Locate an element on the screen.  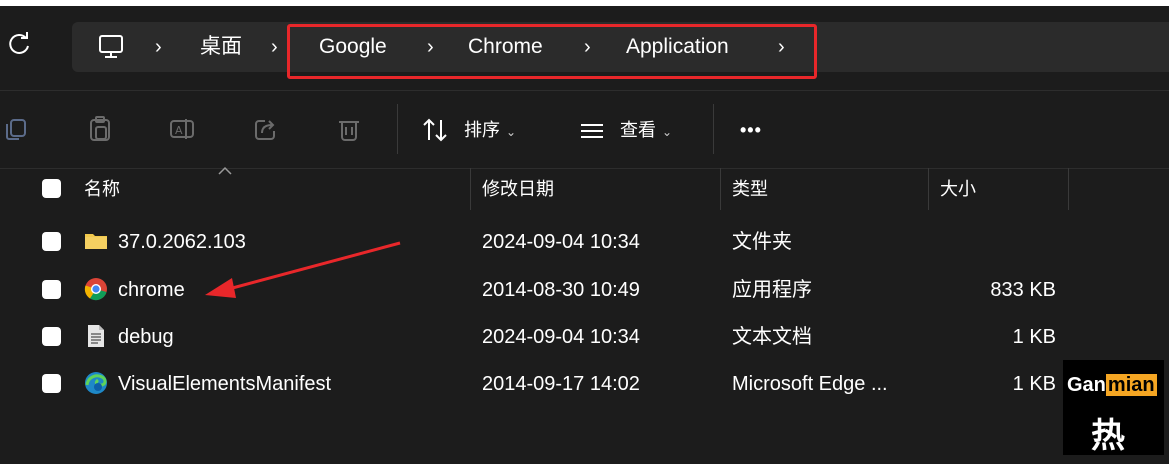
share-icon is located at coordinates (266, 129).